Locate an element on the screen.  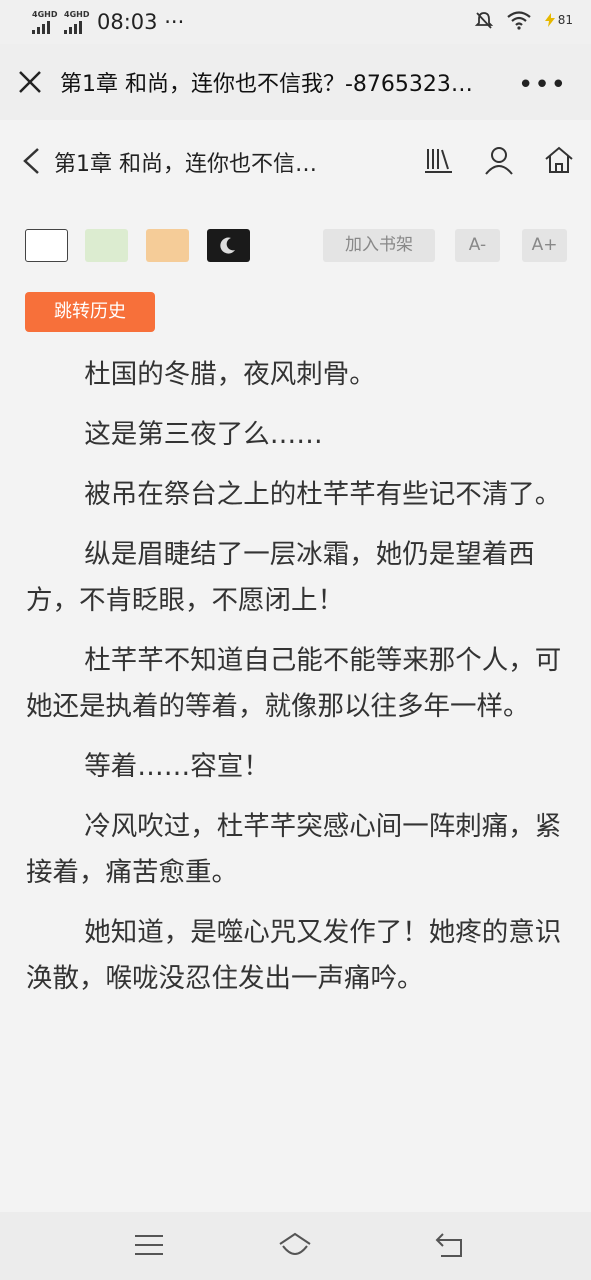
back-nav-icon is located at coordinates (451, 1245).